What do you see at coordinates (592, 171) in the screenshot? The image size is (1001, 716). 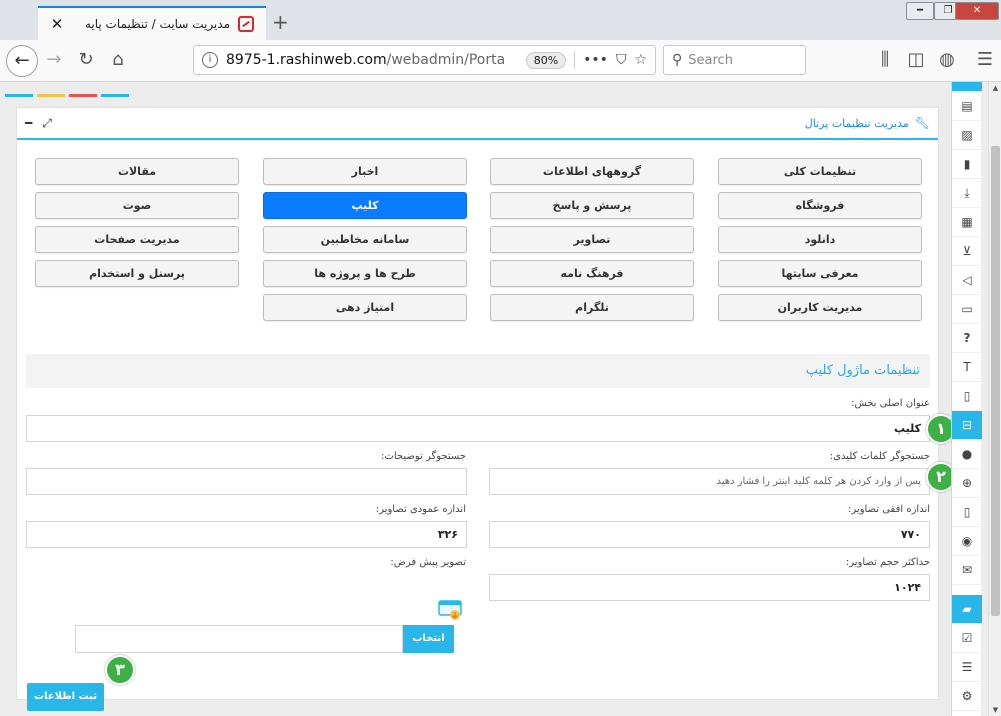 I see `module-button: گروههای اطلاعات` at bounding box center [592, 171].